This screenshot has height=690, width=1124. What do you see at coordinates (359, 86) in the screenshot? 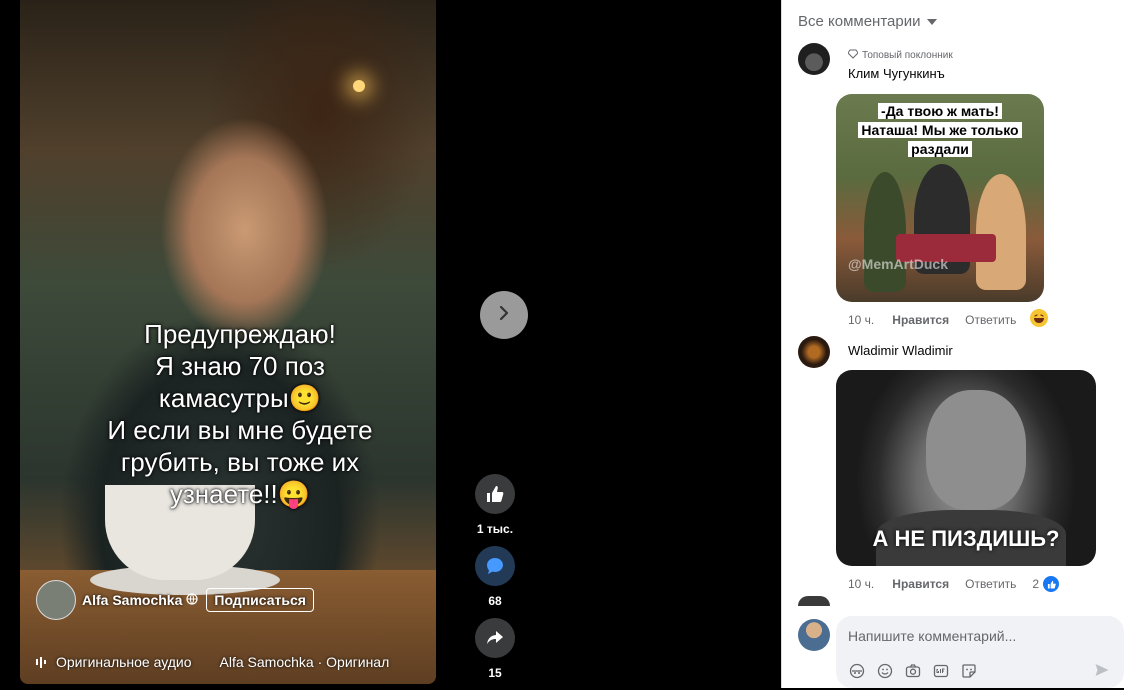
I see `lamp-light` at bounding box center [359, 86].